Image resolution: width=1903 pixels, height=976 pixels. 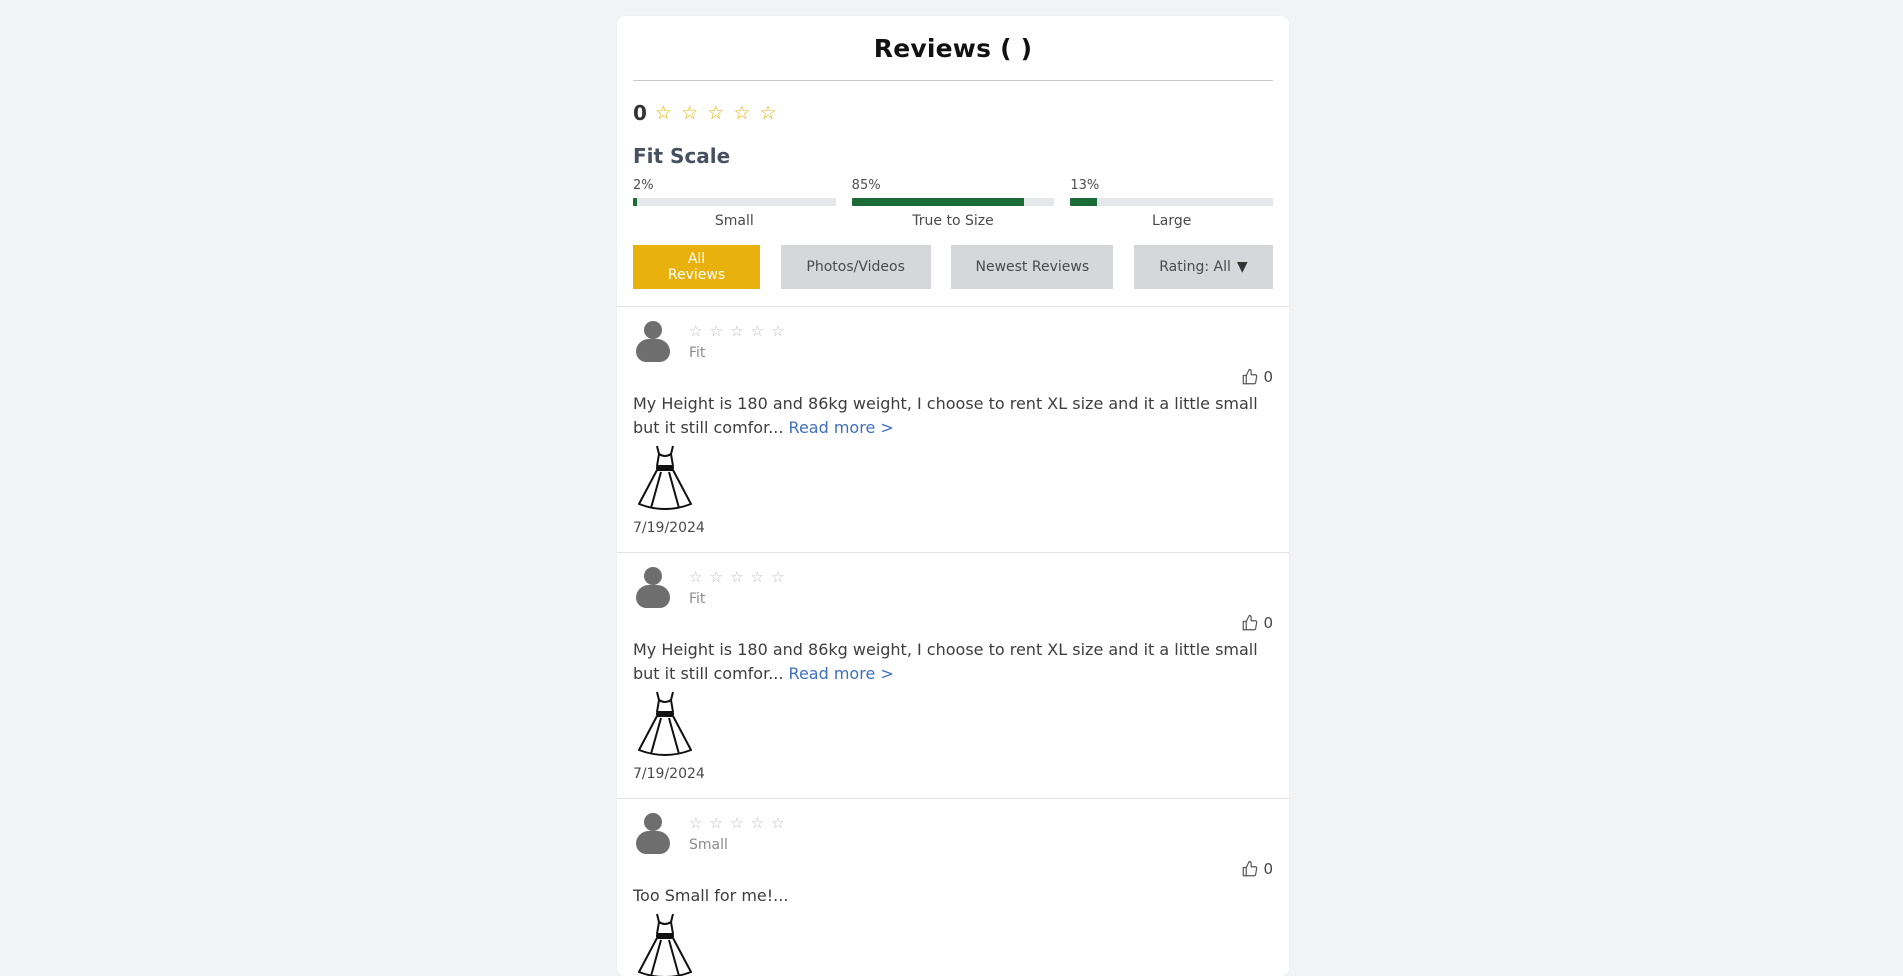 I want to click on reviews-header: Reviews ( ), so click(x=953, y=48).